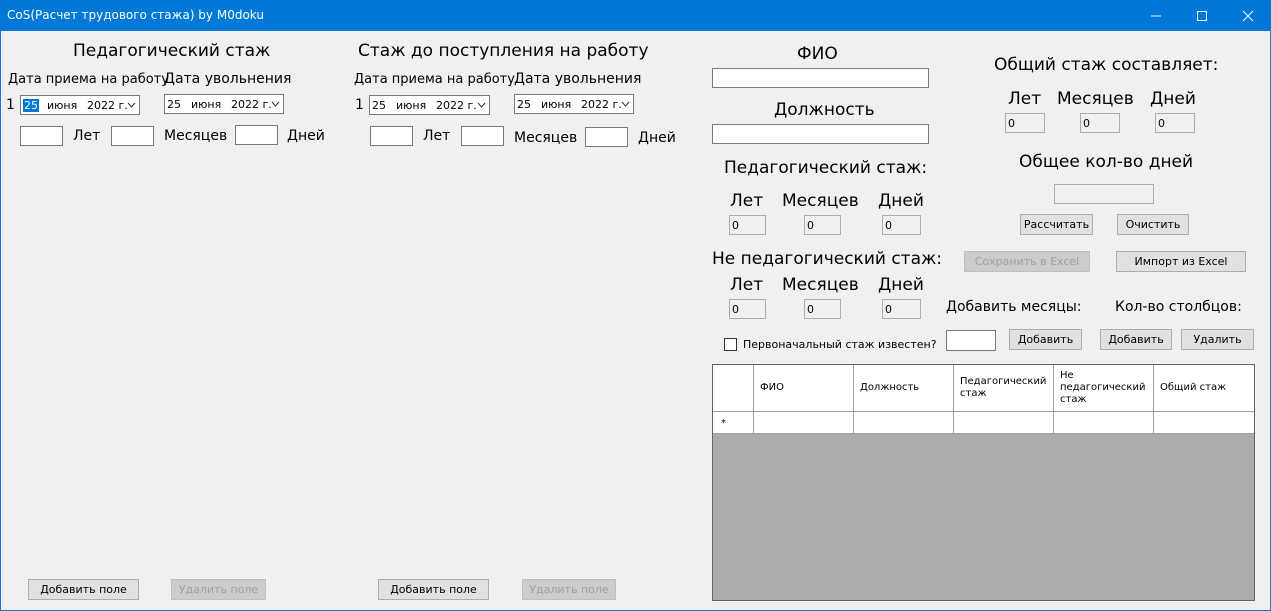 This screenshot has width=1271, height=611. I want to click on prev-hire-date-label: Дата приема на работу, so click(434, 79).